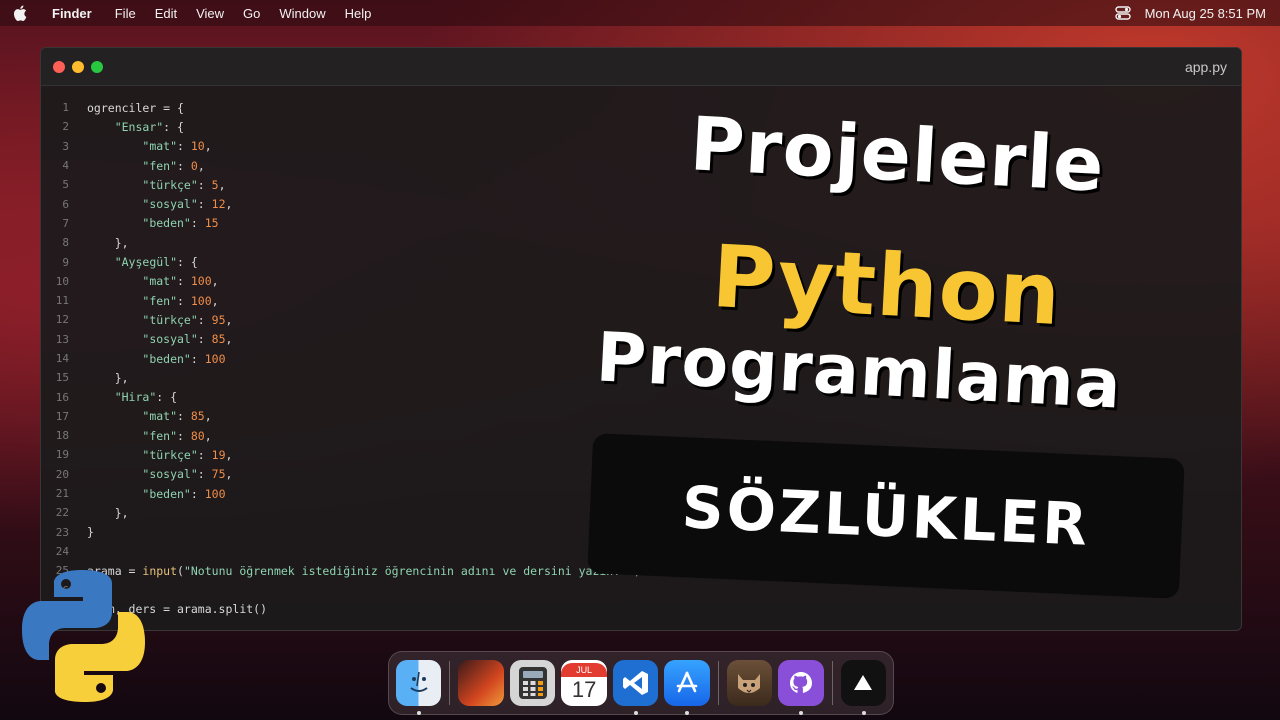 This screenshot has height=720, width=1280. Describe the element at coordinates (1122, 13) in the screenshot. I see `control-center-icon` at that location.